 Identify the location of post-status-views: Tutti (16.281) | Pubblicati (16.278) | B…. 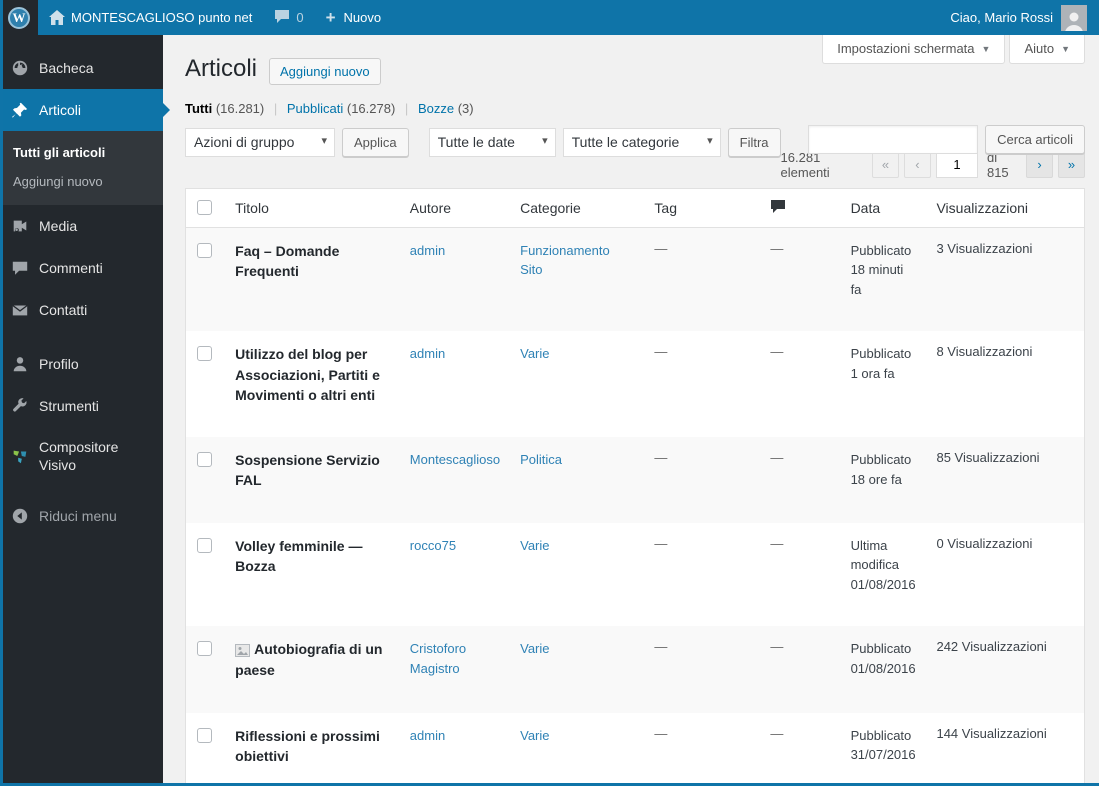
(631, 100).